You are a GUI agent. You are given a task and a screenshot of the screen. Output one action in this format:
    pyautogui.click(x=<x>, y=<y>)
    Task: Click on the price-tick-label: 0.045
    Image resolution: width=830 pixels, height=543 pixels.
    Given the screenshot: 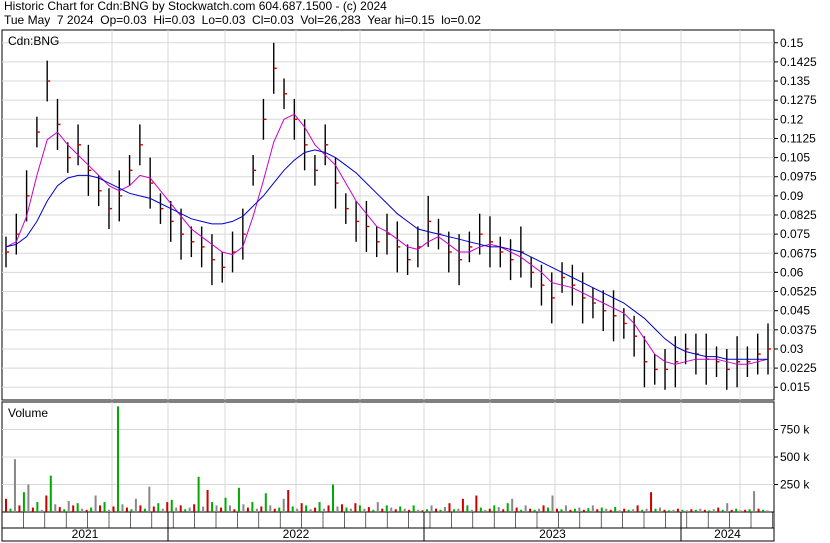 What is the action you would take?
    pyautogui.click(x=795, y=311)
    